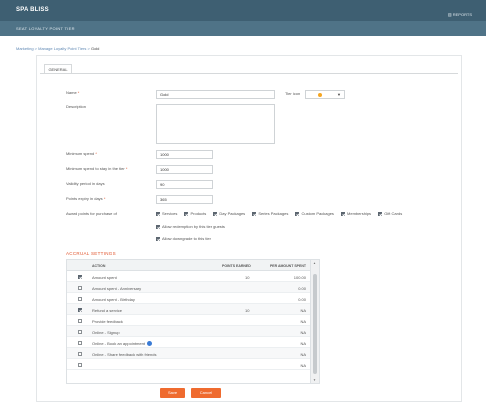 The height and width of the screenshot is (409, 486). Describe the element at coordinates (320, 95) in the screenshot. I see `tier-color-icon` at that location.